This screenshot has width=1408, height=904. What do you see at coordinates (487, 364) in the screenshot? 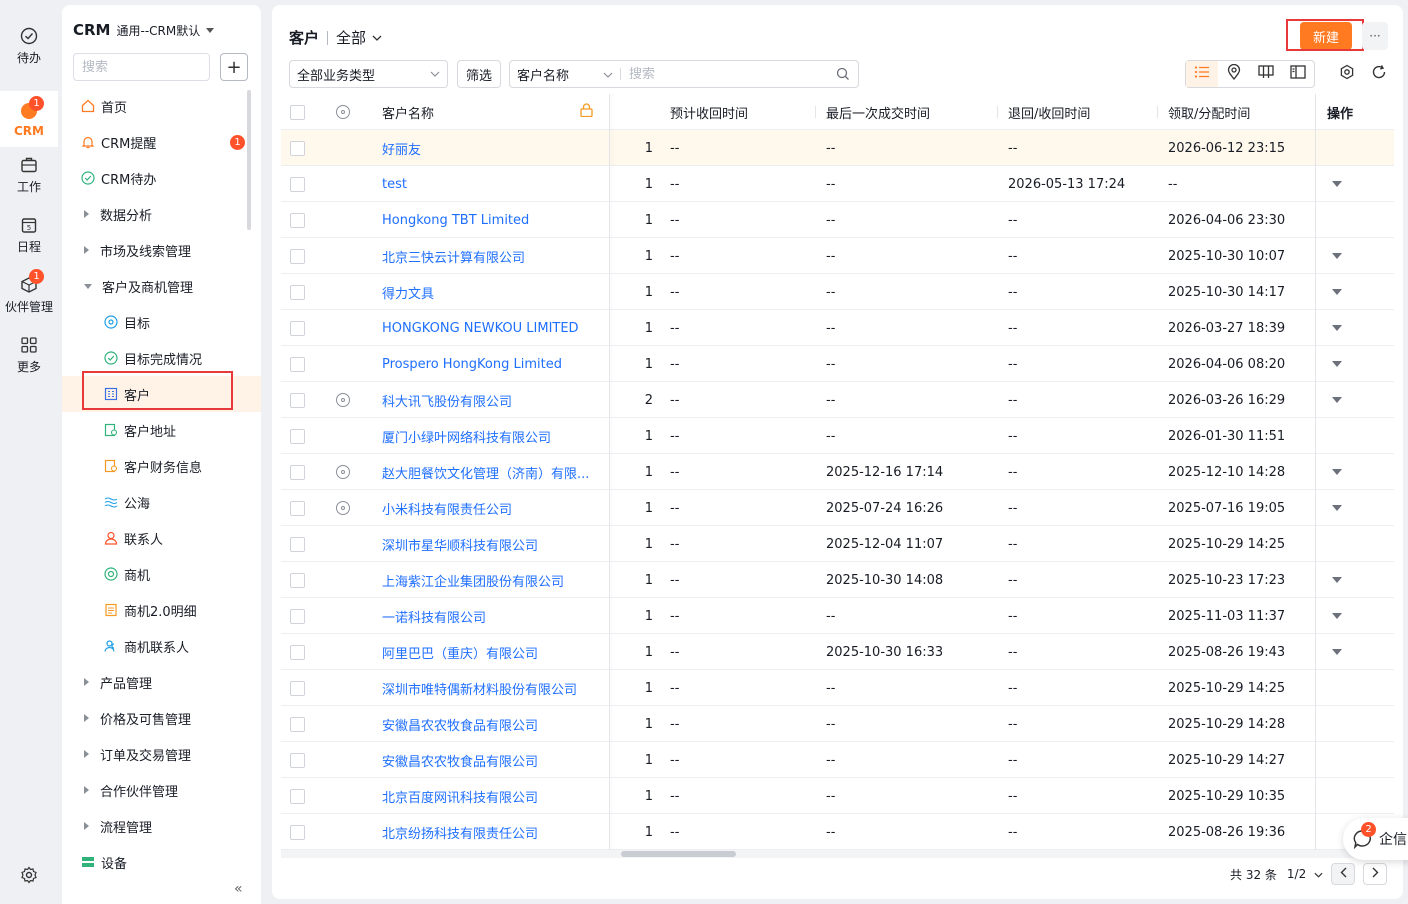
I see `customer-name-link: Prospero HongKong Limited` at bounding box center [487, 364].